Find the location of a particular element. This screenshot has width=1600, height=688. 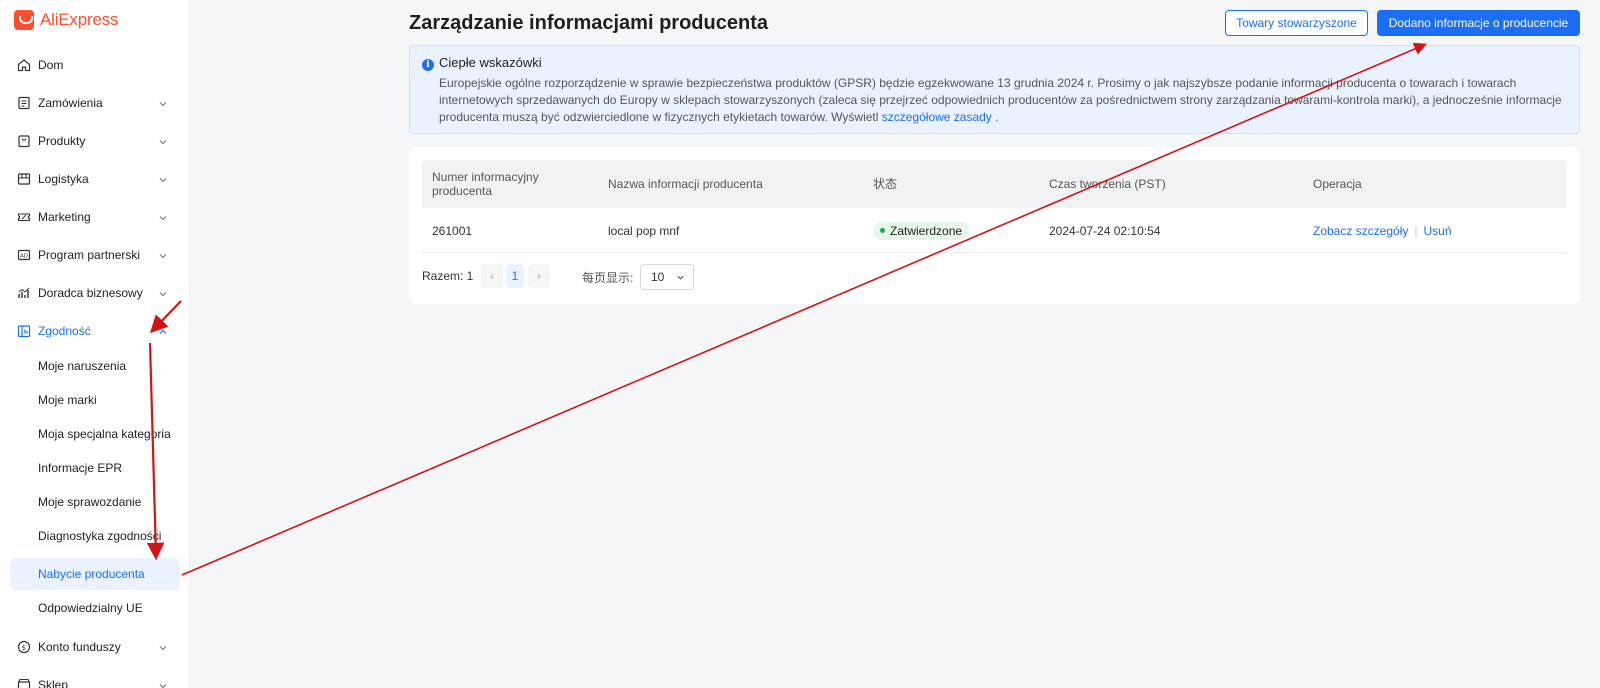

manufacturer-name: local pop mnf is located at coordinates (644, 230).